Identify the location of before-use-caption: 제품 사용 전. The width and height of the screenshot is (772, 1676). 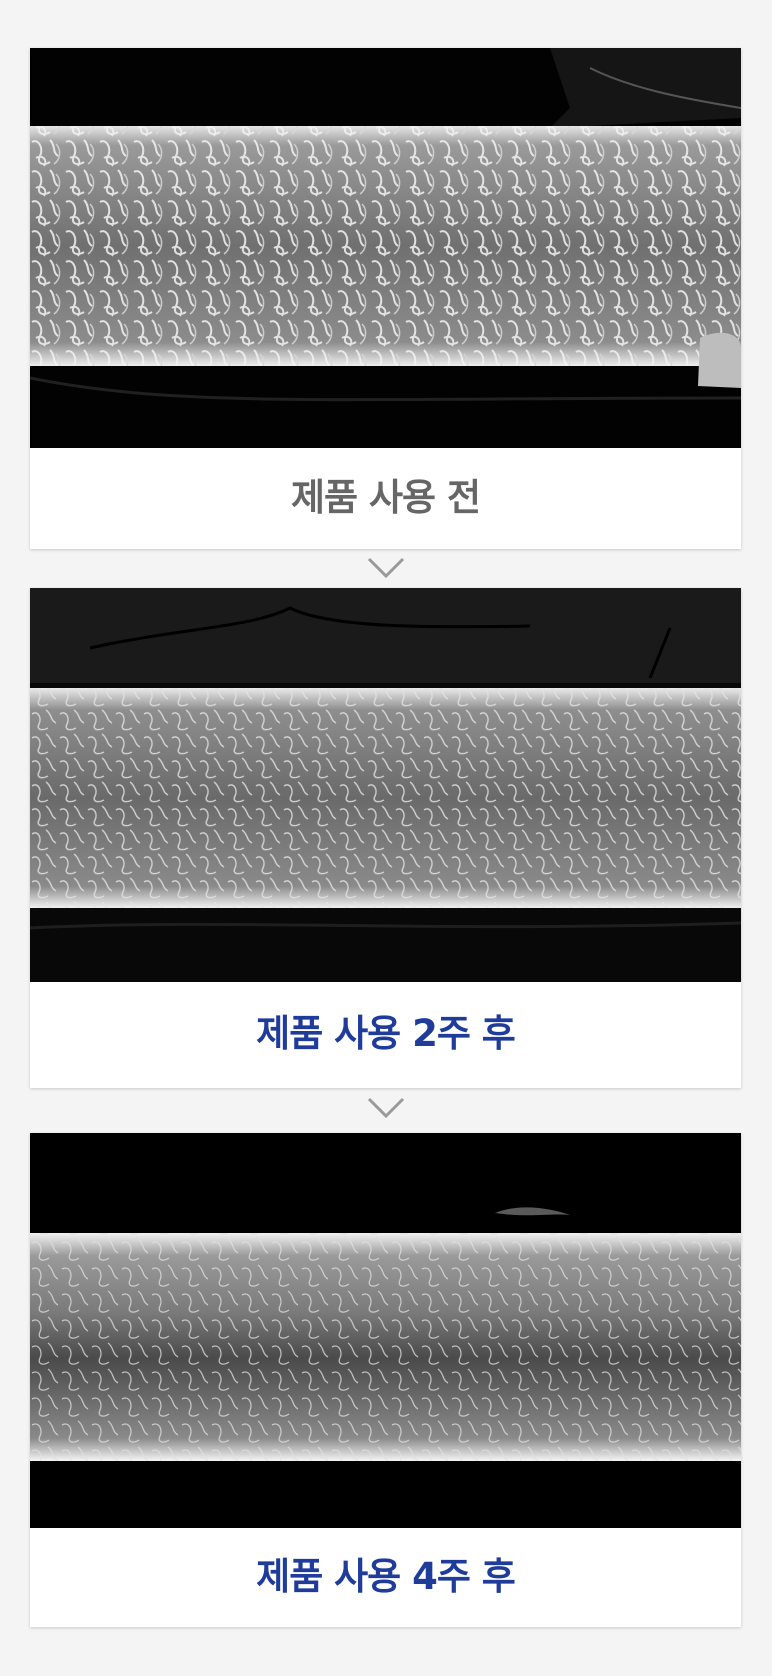
(386, 497).